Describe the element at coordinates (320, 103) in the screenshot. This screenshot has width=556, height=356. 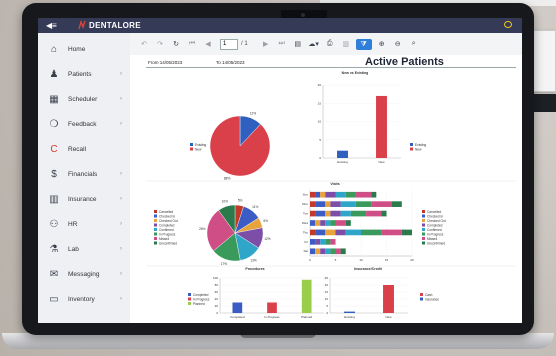
I see `bar-existing-new-y-tick-3: 15` at that location.